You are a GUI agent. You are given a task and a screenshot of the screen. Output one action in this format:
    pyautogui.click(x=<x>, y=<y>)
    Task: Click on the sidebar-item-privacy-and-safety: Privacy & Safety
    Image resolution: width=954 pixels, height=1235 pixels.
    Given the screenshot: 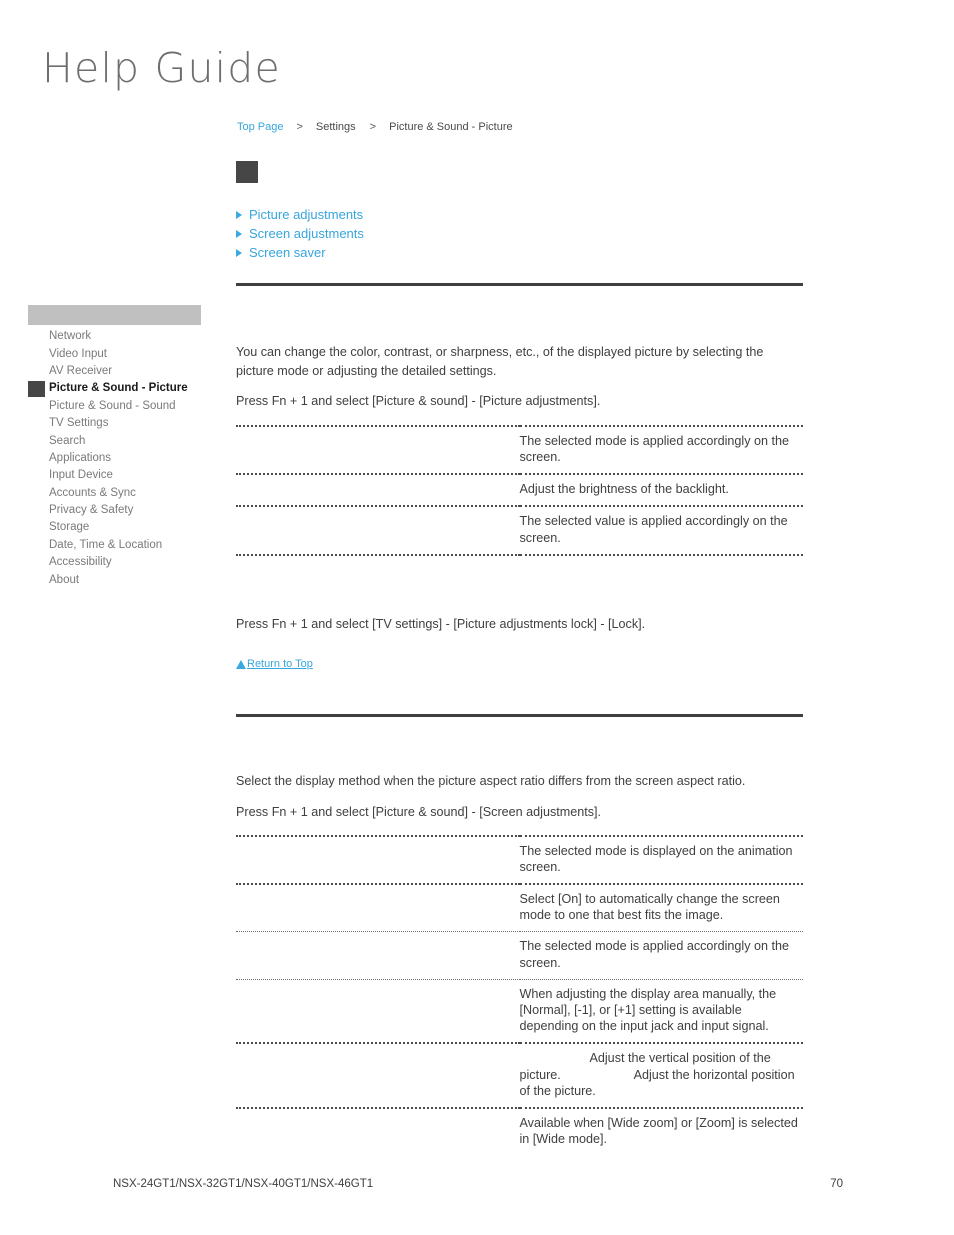 What is the action you would take?
    pyautogui.click(x=114, y=510)
    